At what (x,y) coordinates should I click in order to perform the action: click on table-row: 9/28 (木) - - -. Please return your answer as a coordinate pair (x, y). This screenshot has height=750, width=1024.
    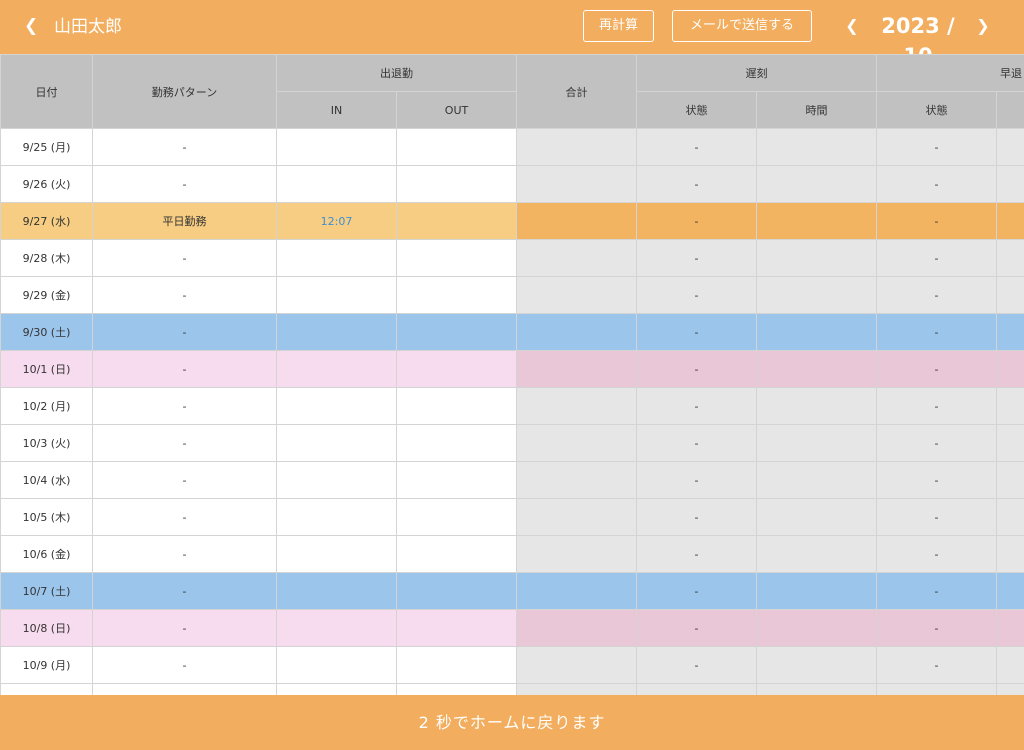
    Looking at the image, I should click on (512, 258).